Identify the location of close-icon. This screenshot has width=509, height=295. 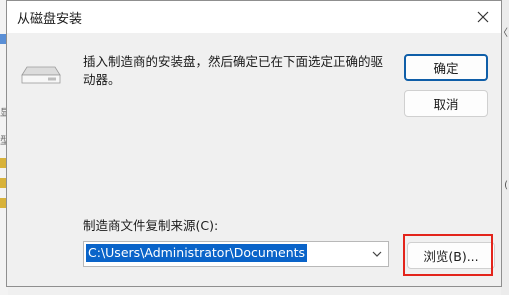
(483, 17).